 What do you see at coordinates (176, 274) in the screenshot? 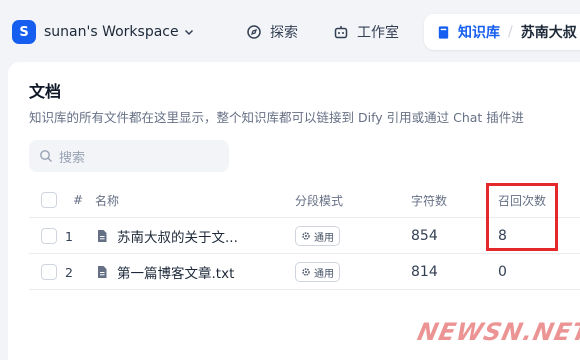
I see `file-name-label: 第一篇博客文章.txt` at bounding box center [176, 274].